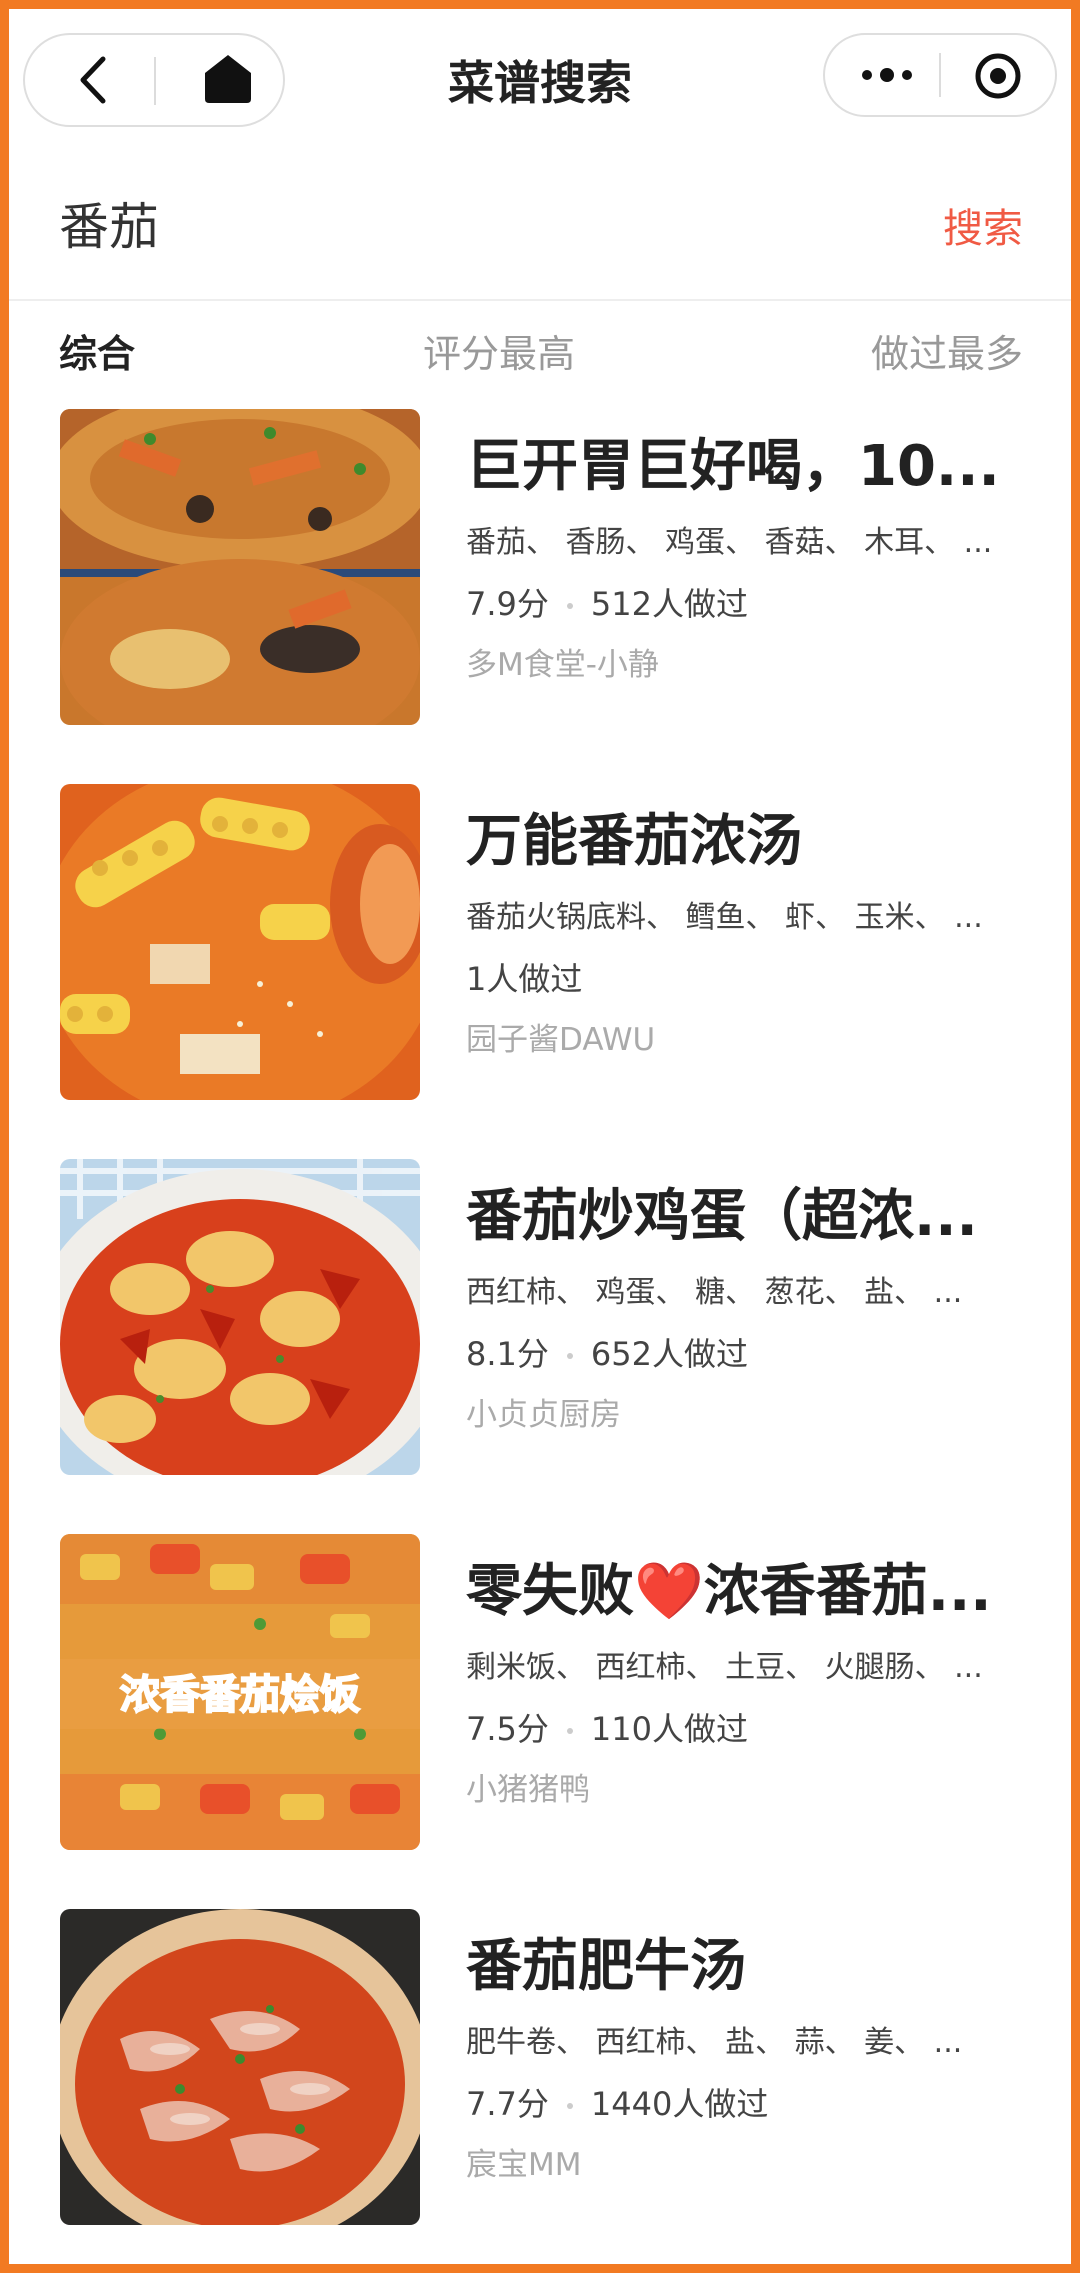 This screenshot has height=2273, width=1080. What do you see at coordinates (756, 1415) in the screenshot?
I see `recipe-author: 小贞贞厨房` at bounding box center [756, 1415].